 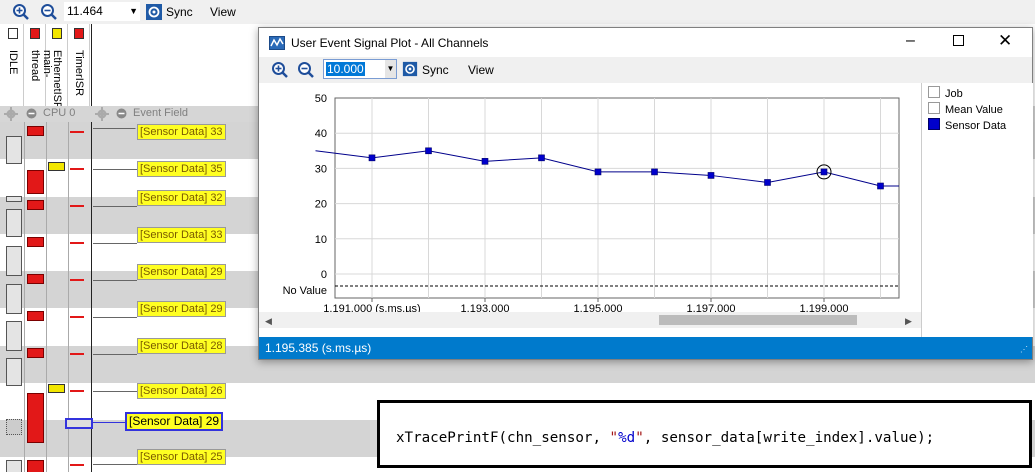 I want to click on window-title: User Event Signal Plot - All Channels, so click(x=390, y=43).